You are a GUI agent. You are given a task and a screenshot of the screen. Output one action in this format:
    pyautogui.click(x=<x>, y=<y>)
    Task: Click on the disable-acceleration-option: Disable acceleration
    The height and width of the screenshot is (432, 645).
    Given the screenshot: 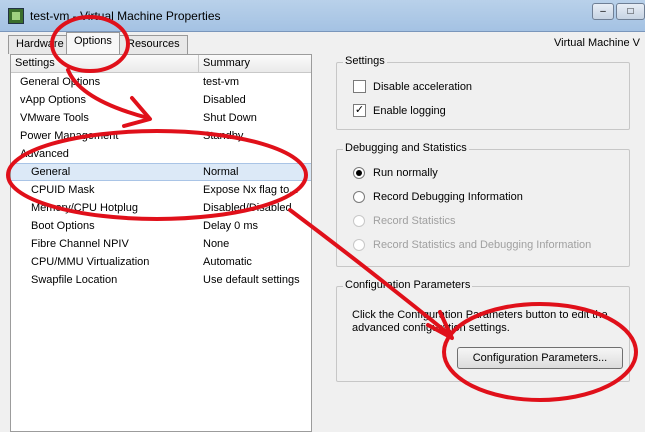 What is the action you would take?
    pyautogui.click(x=412, y=86)
    